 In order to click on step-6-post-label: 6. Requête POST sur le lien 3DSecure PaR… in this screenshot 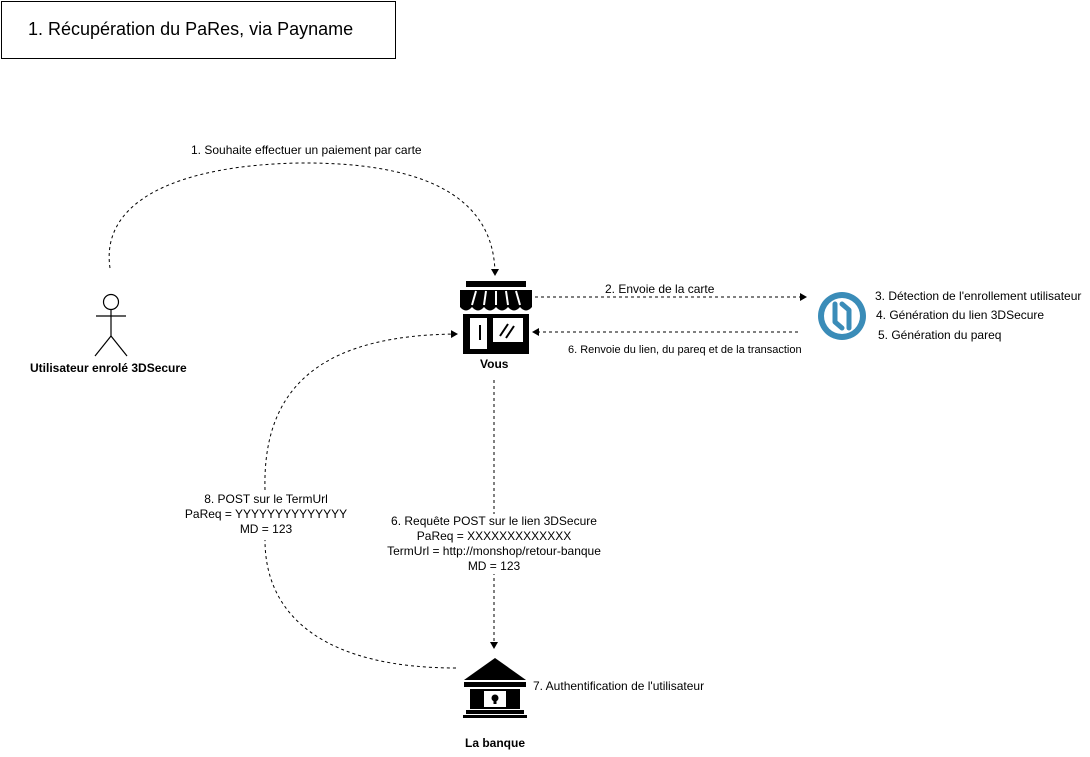, I will do `click(494, 544)`.